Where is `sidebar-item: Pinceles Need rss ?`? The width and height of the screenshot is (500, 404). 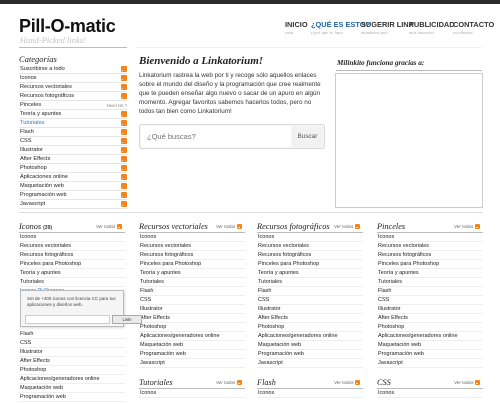 sidebar-item: Pinceles Need rss ? is located at coordinates (73, 105).